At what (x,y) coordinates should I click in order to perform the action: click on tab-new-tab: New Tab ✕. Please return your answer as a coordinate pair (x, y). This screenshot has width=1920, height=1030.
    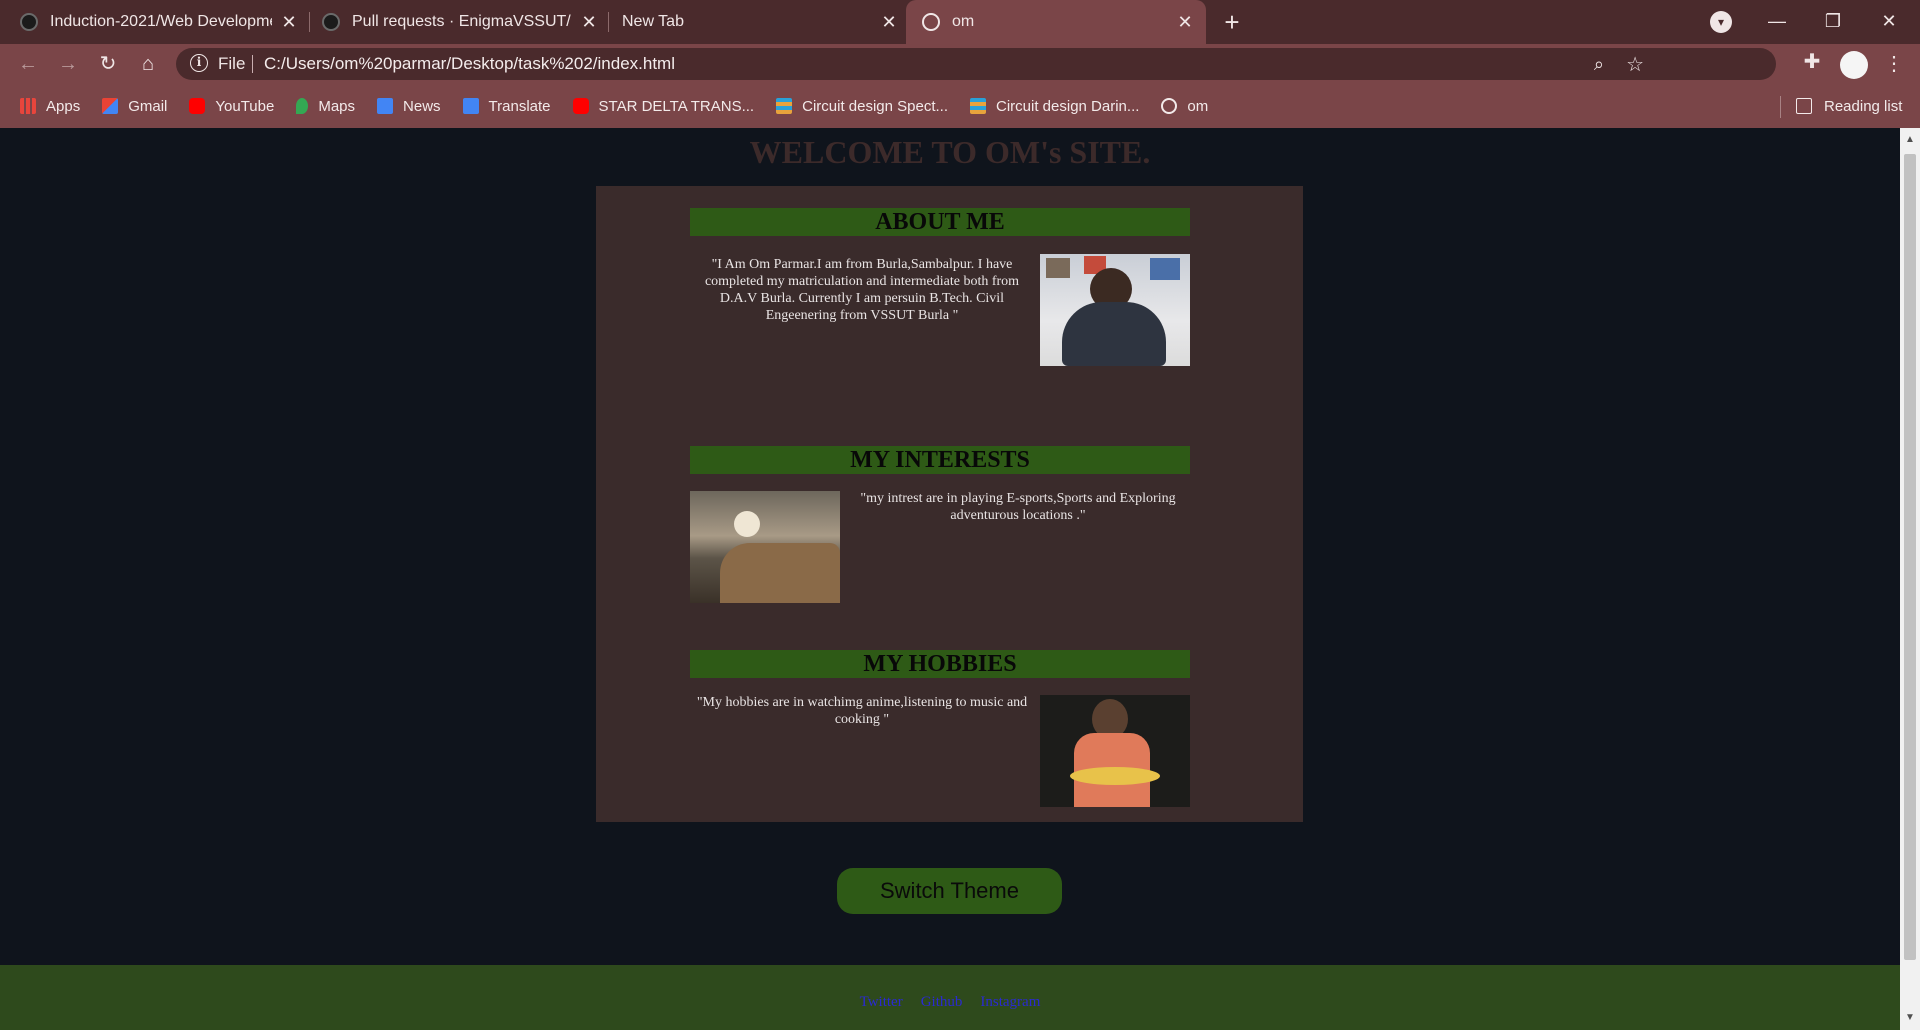
    Looking at the image, I should click on (761, 22).